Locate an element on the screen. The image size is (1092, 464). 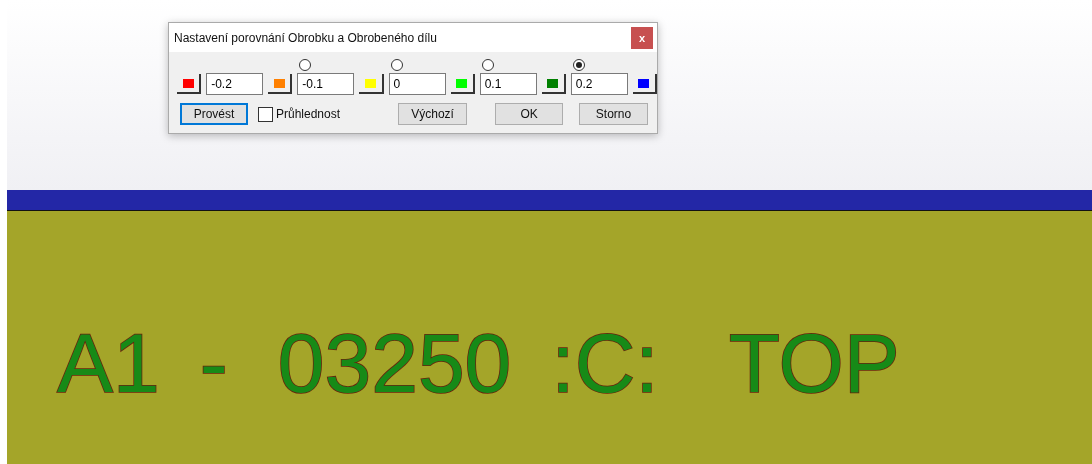
engraved-text: TOP is located at coordinates (814, 363).